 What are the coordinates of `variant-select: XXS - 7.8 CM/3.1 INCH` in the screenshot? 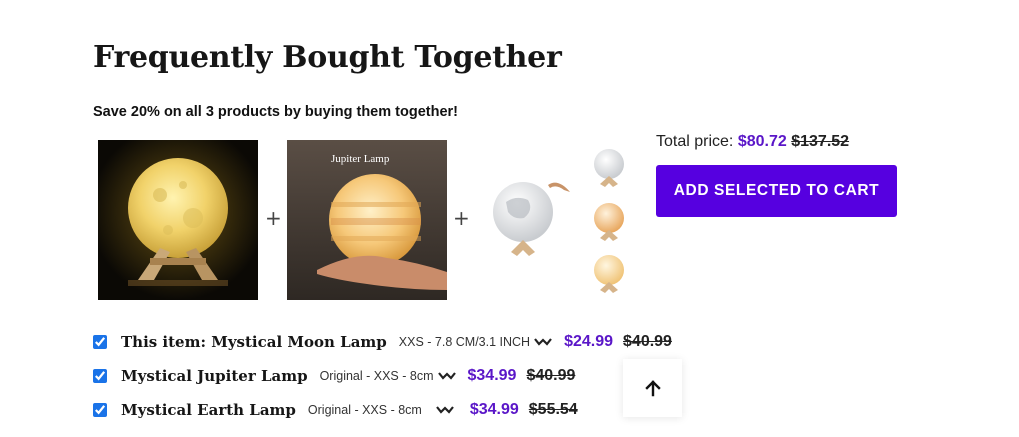 It's located at (464, 342).